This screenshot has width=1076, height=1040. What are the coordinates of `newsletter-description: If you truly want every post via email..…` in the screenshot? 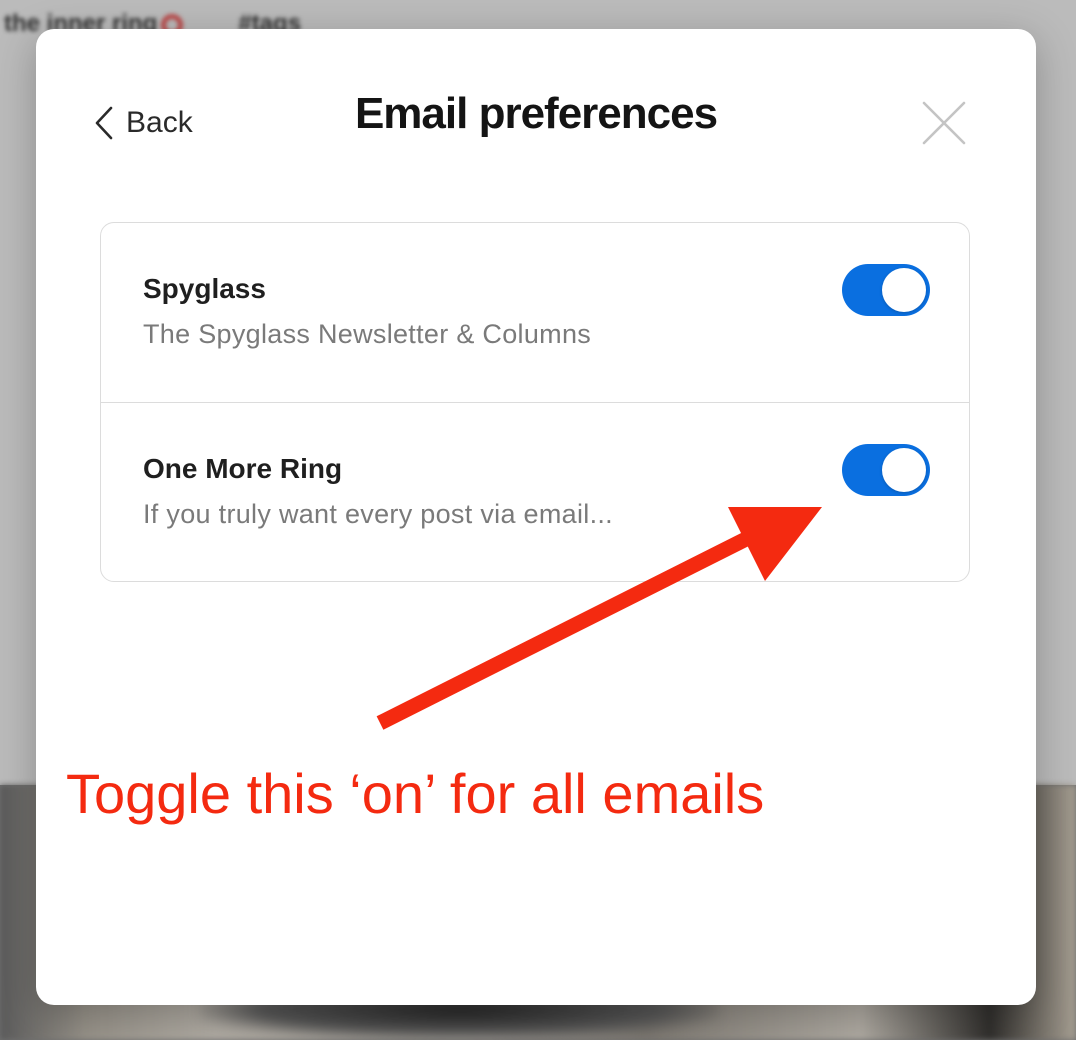 It's located at (378, 514).